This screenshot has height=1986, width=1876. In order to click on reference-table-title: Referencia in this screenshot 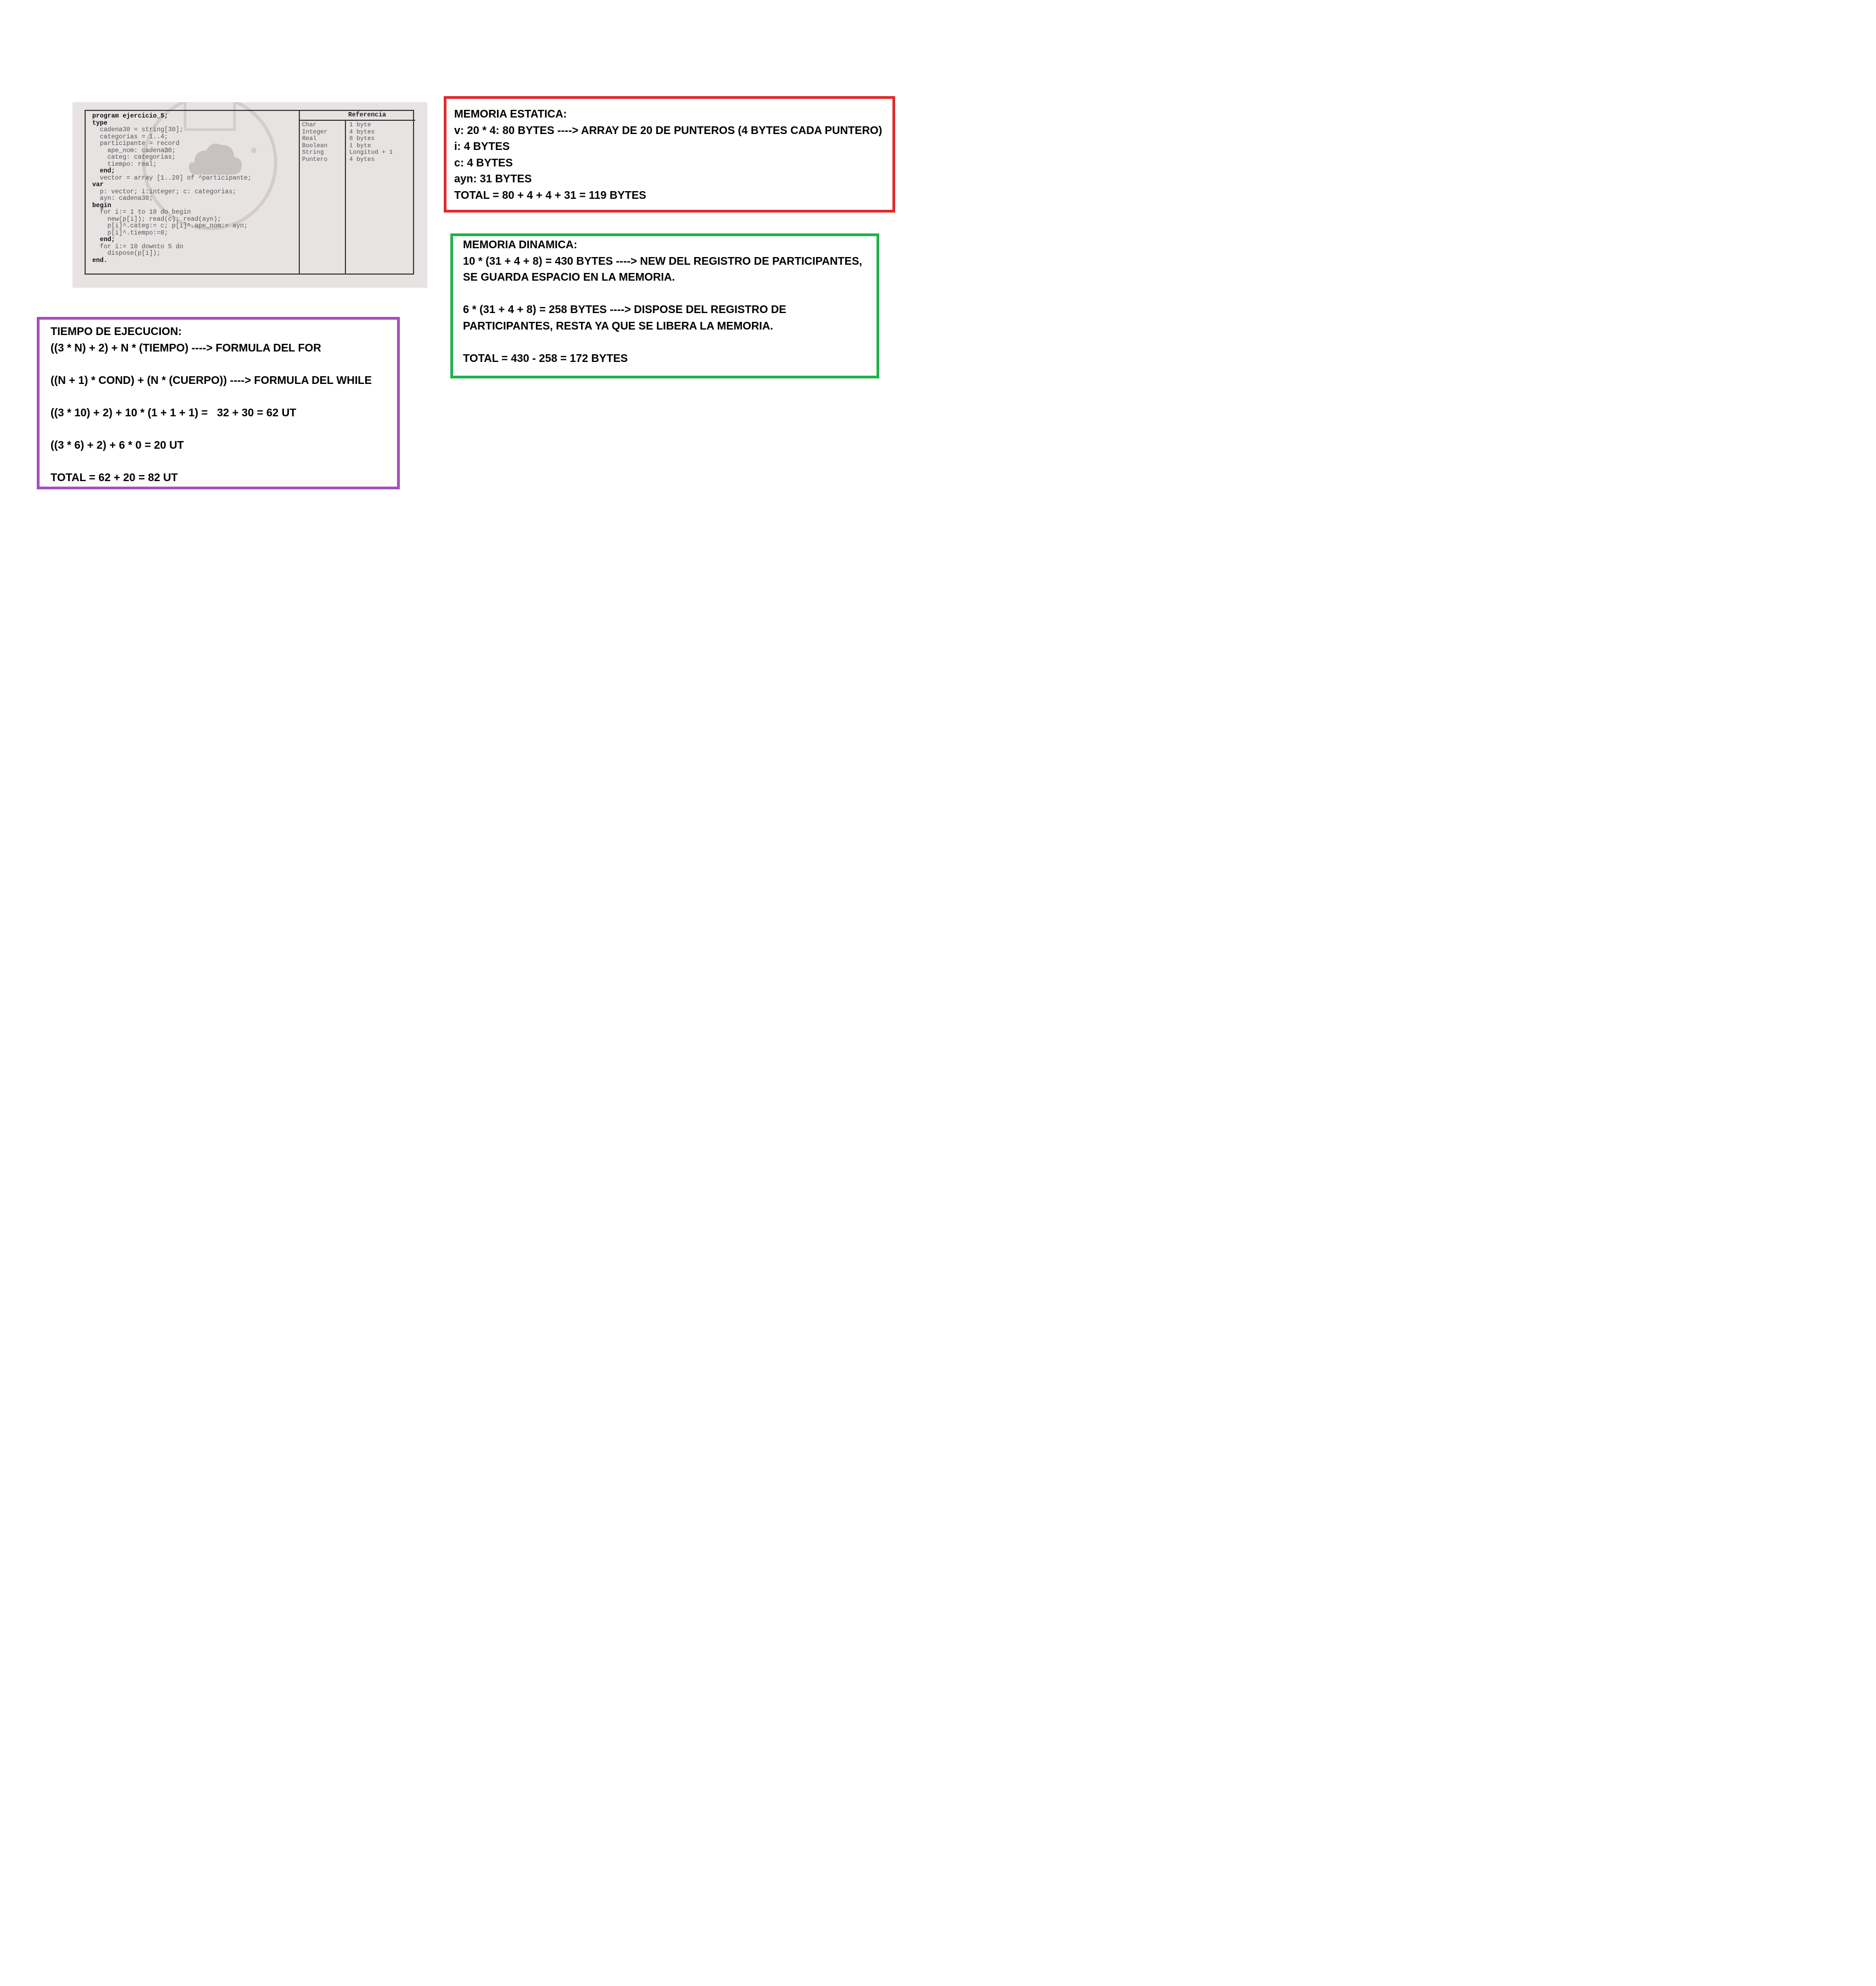, I will do `click(367, 115)`.